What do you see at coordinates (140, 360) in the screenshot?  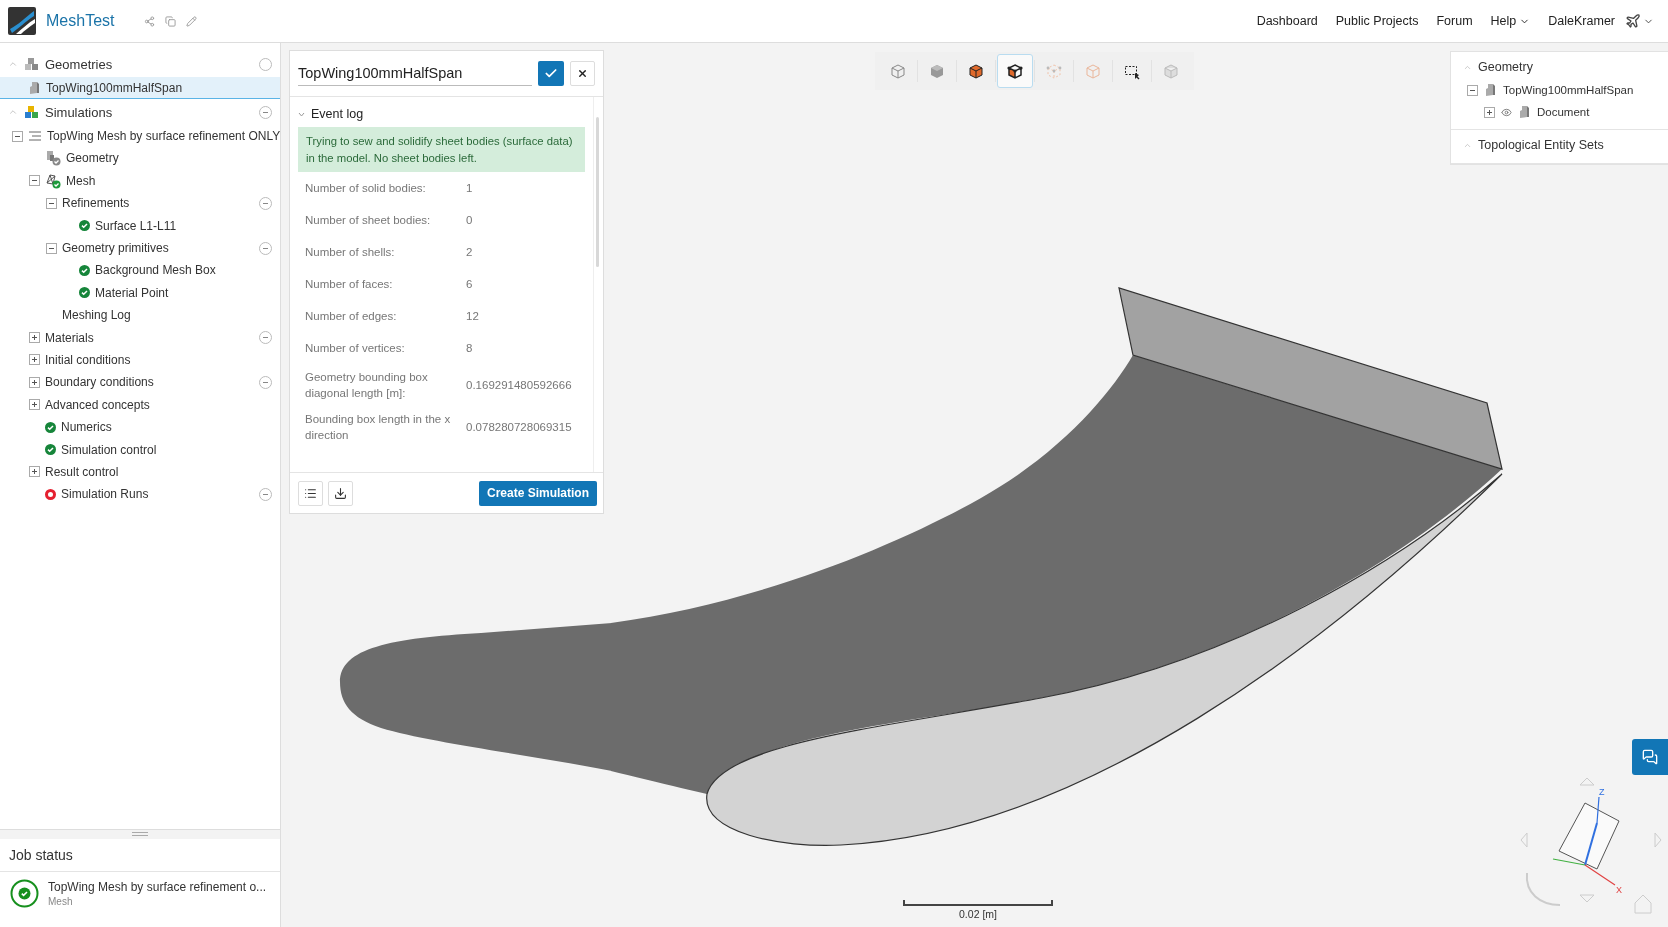 I see `tree-item: Initial conditions` at bounding box center [140, 360].